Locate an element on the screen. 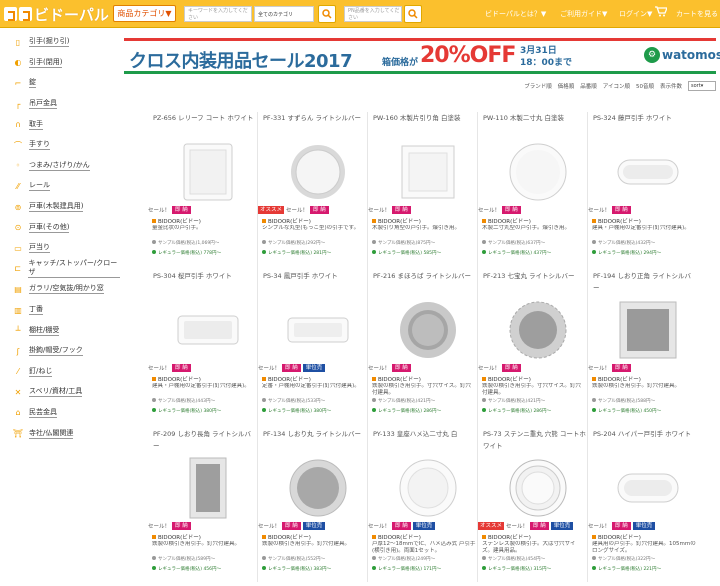 The image size is (720, 586). sort-kana: 50音順 is located at coordinates (645, 86).